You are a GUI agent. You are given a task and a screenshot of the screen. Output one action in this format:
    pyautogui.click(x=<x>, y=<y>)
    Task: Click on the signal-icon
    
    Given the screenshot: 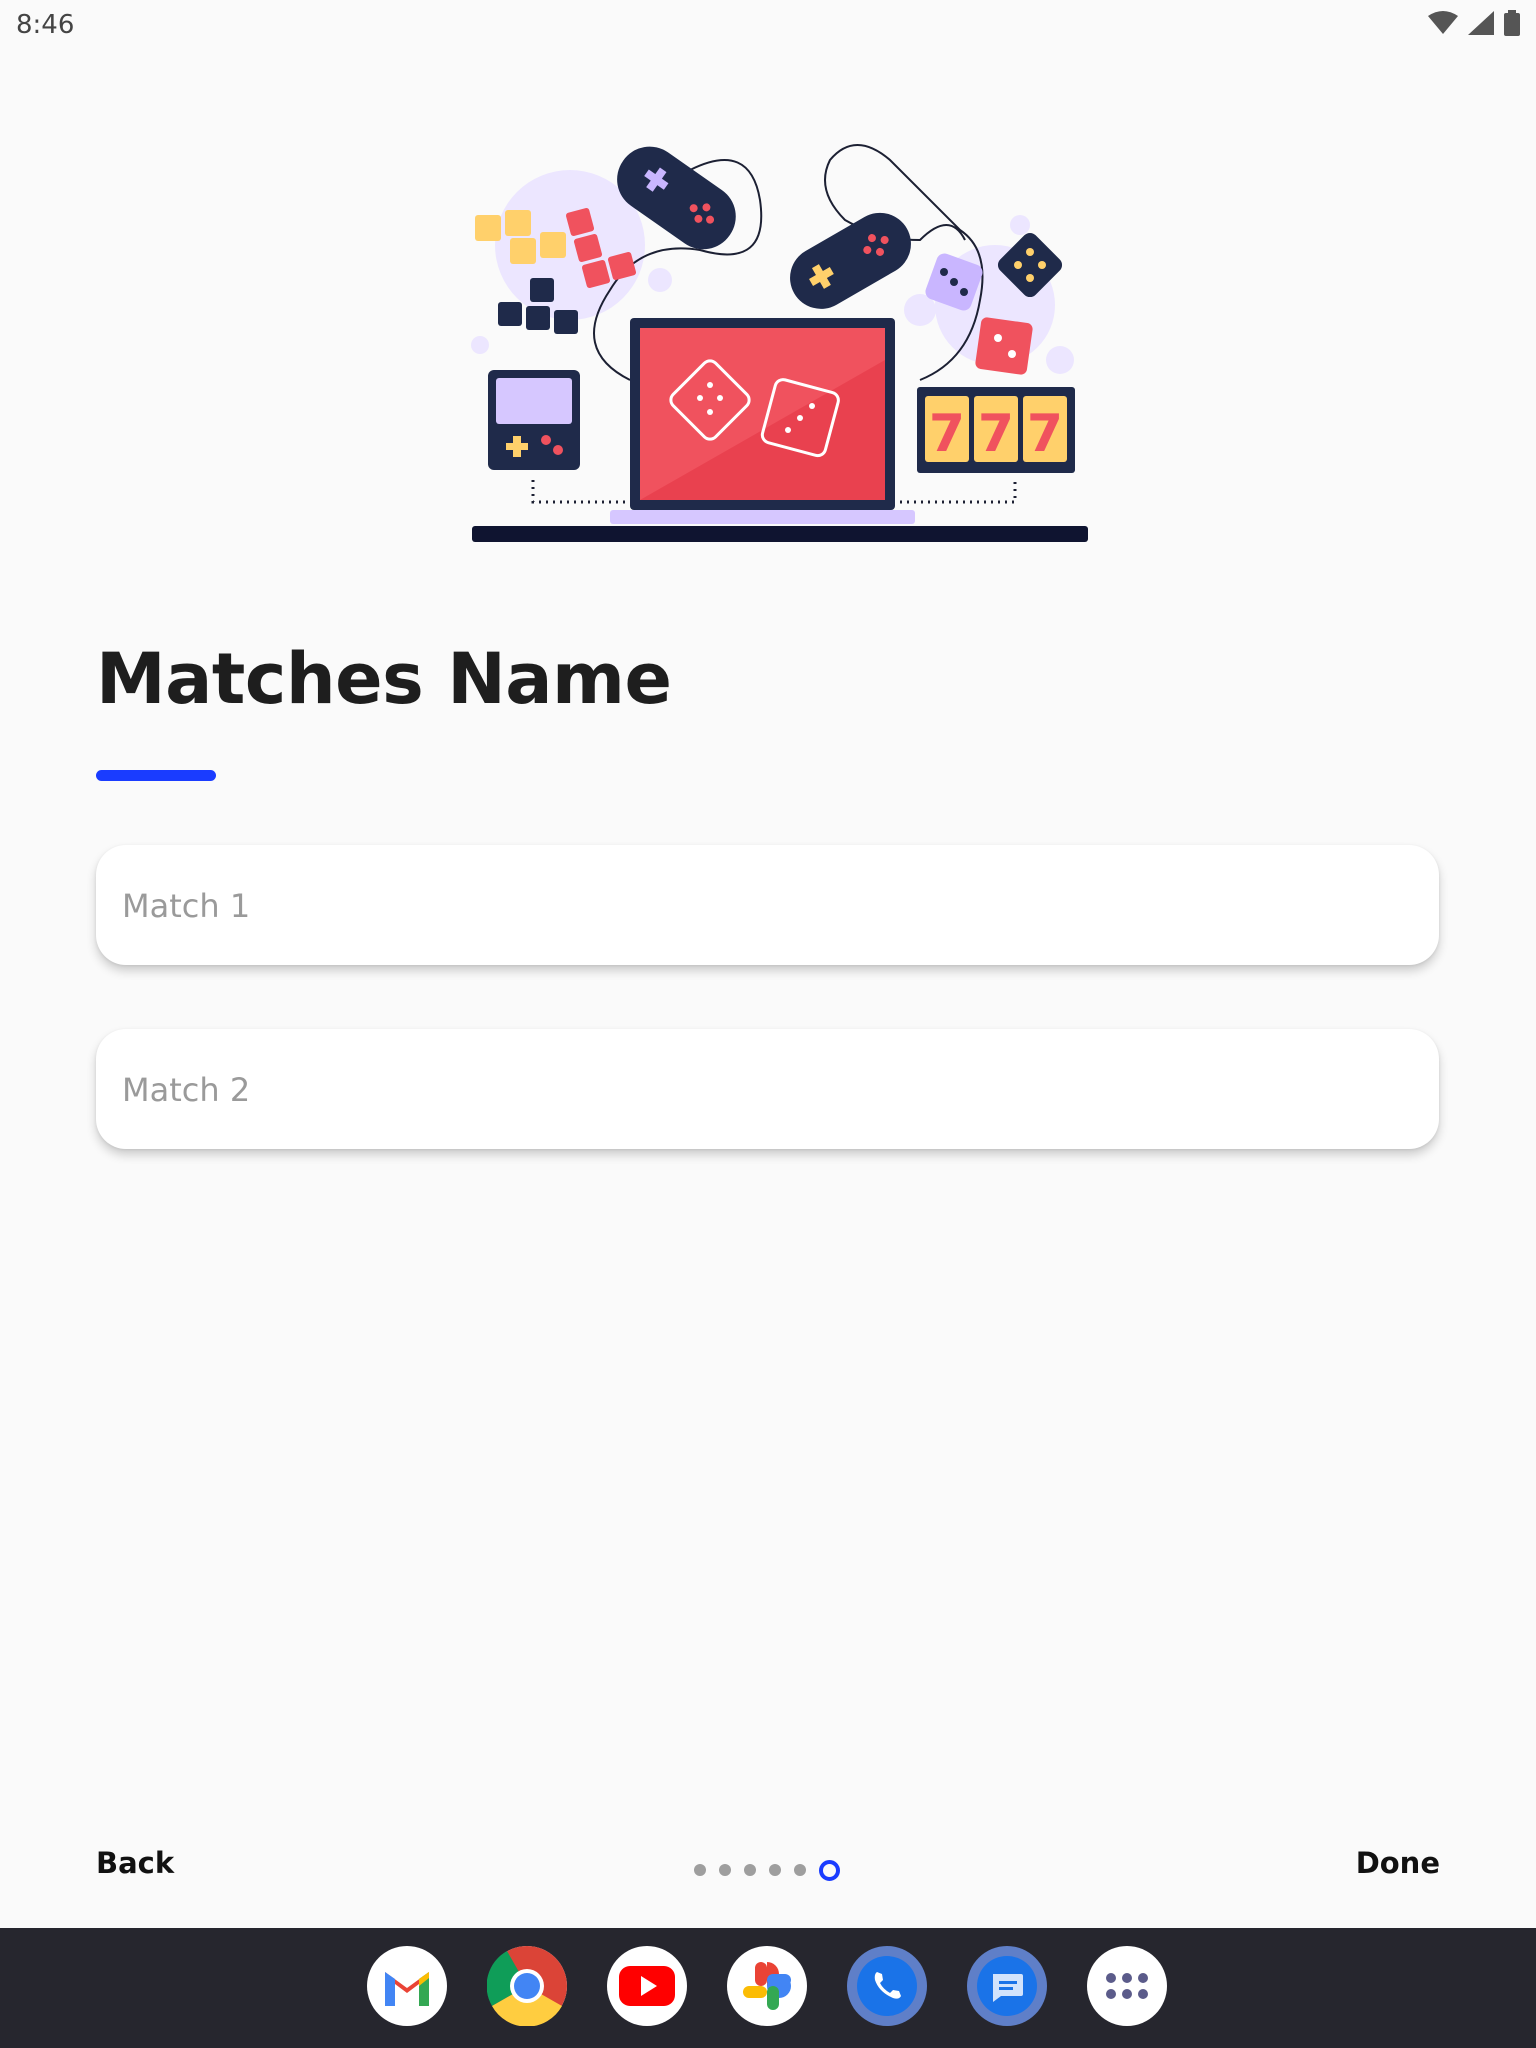 What is the action you would take?
    pyautogui.click(x=1481, y=25)
    